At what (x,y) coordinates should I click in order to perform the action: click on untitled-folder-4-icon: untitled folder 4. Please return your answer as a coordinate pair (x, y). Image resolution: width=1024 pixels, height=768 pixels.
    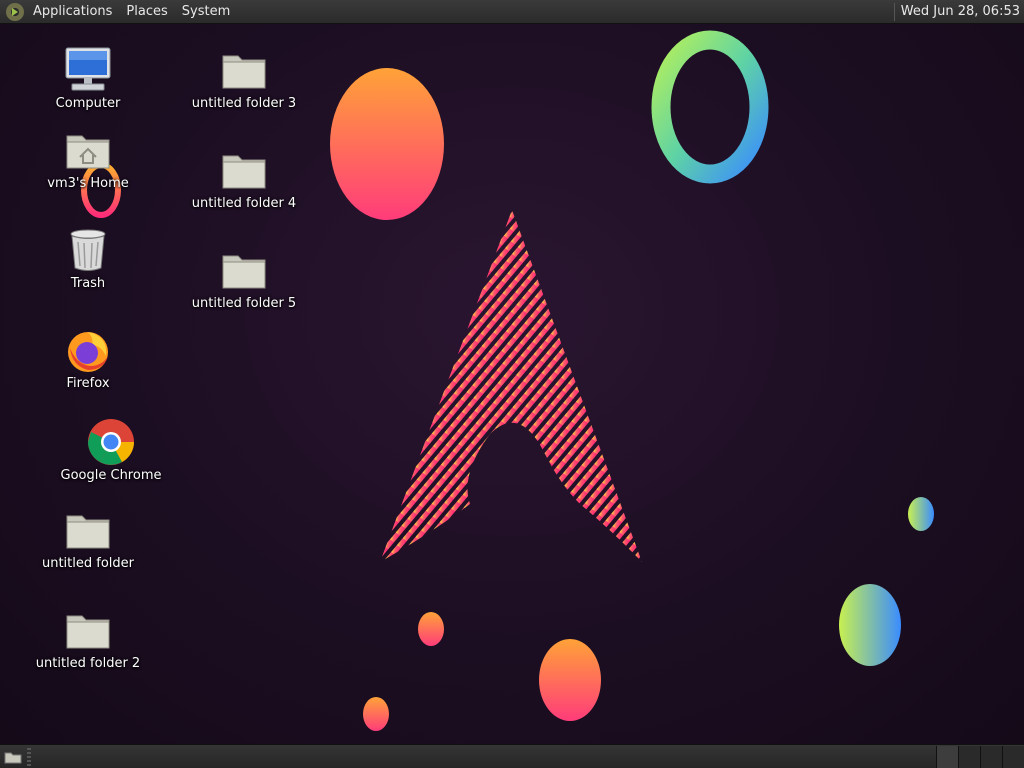
    Looking at the image, I should click on (244, 178).